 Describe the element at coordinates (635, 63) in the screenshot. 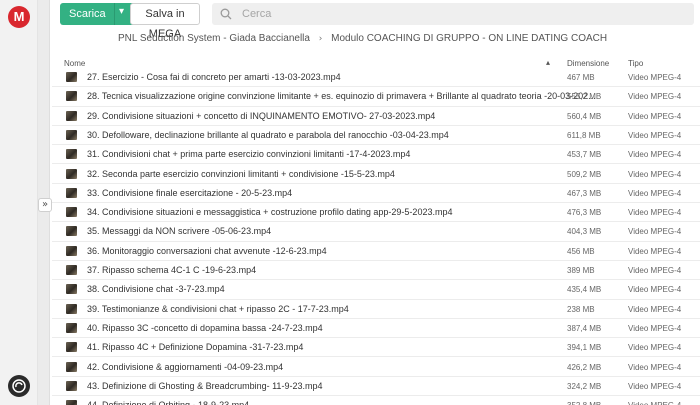

I see `column-header-type: Tipo` at that location.